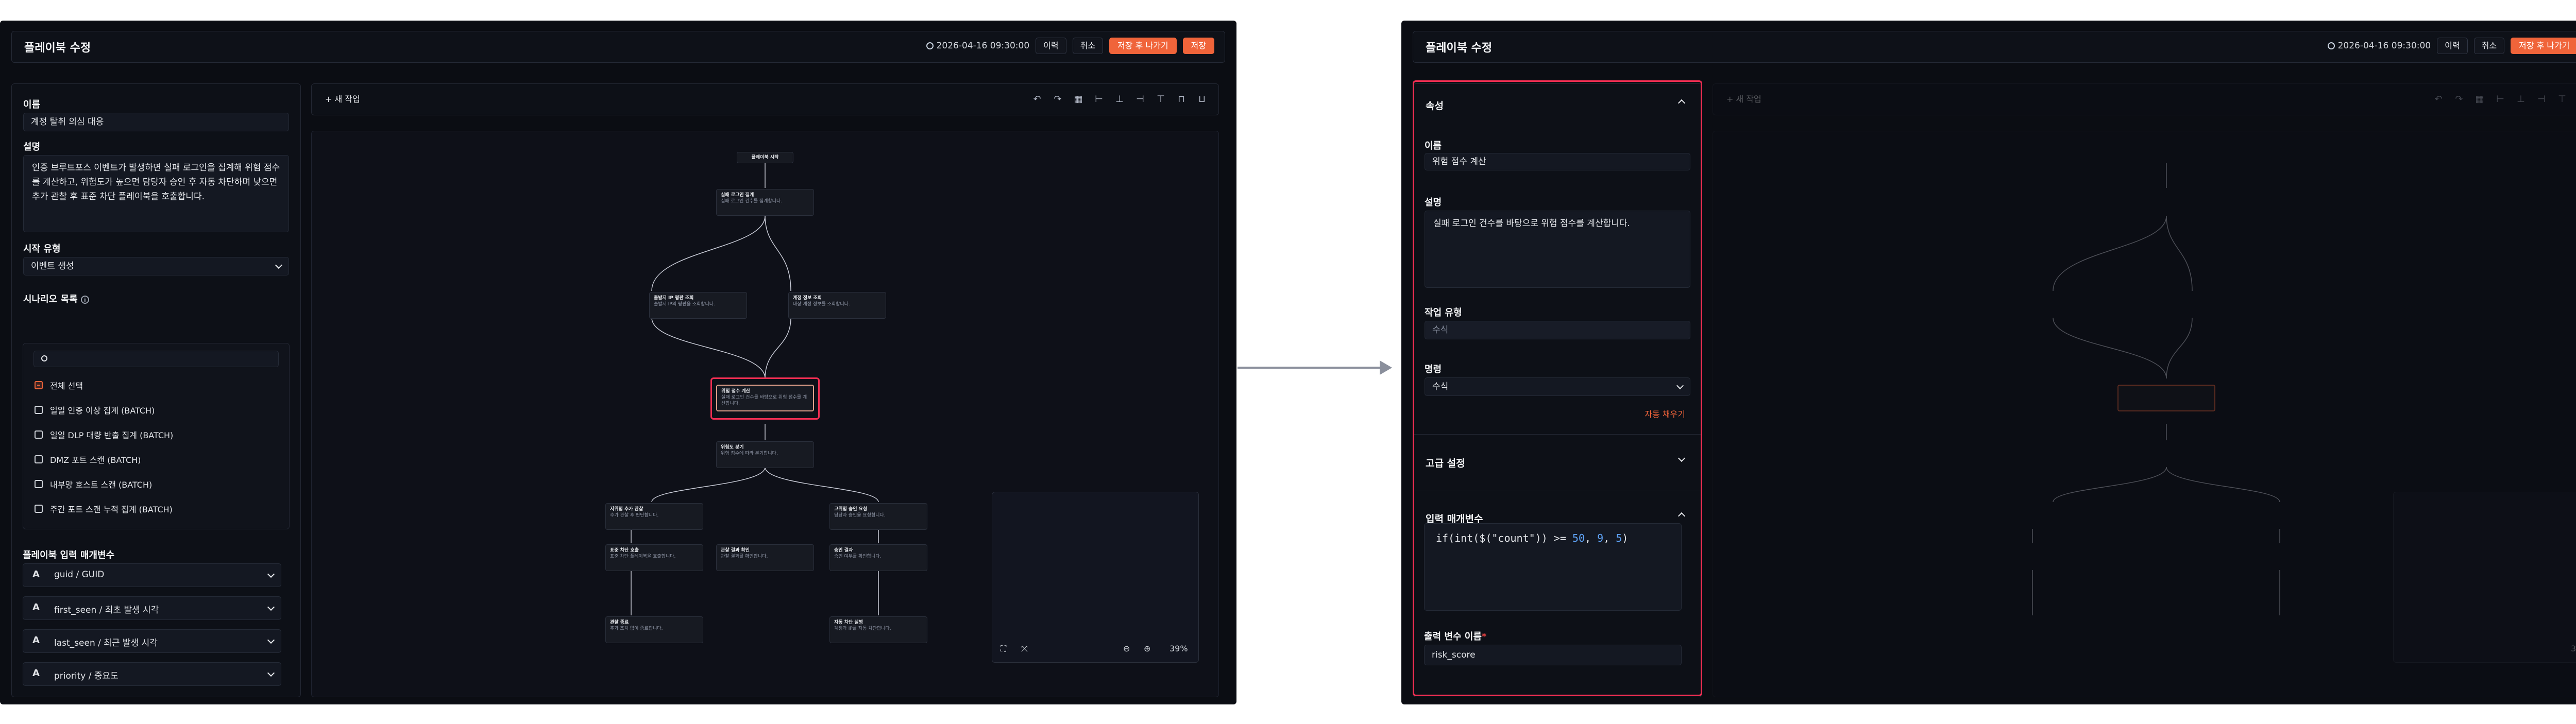  I want to click on selection-highlight, so click(765, 398).